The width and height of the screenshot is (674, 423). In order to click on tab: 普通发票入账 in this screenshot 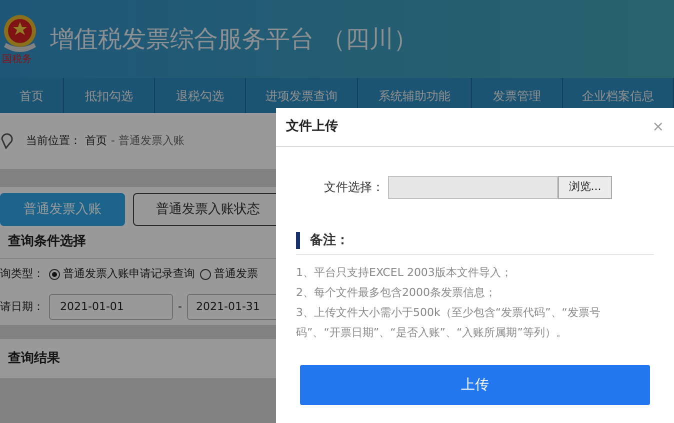, I will do `click(62, 209)`.